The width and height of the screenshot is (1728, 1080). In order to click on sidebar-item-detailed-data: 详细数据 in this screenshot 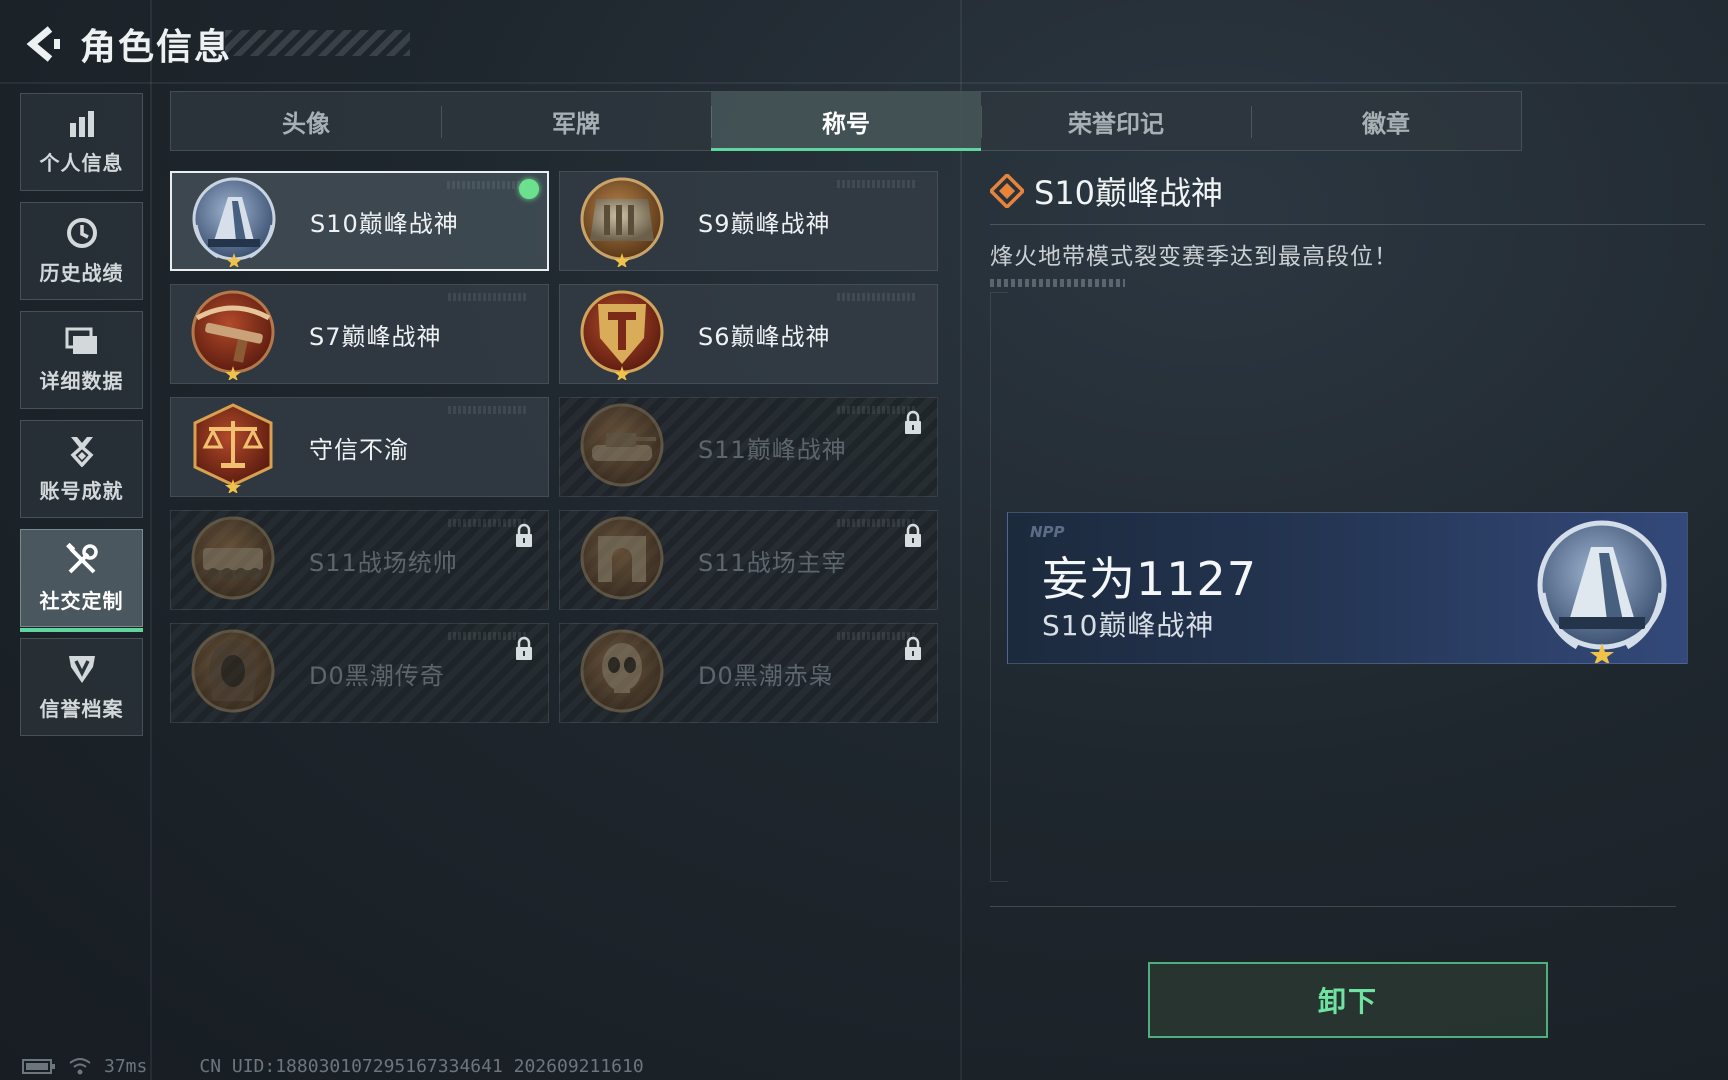, I will do `click(81, 360)`.